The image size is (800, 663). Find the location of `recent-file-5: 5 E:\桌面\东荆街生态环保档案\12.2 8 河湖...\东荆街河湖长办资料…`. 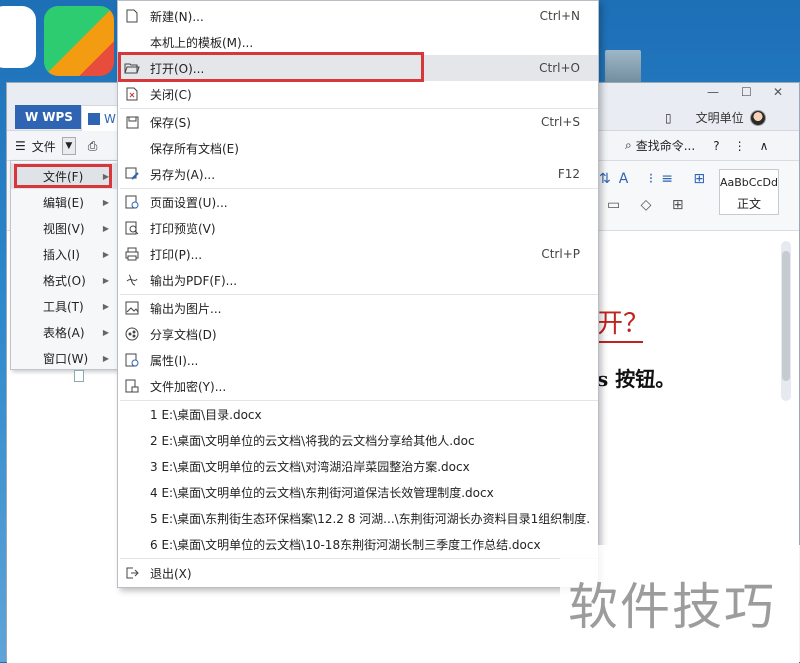

recent-file-5: 5 E:\桌面\东荆街生态环保档案\12.2 8 河湖...\东荆街河湖长办资料… is located at coordinates (358, 518).